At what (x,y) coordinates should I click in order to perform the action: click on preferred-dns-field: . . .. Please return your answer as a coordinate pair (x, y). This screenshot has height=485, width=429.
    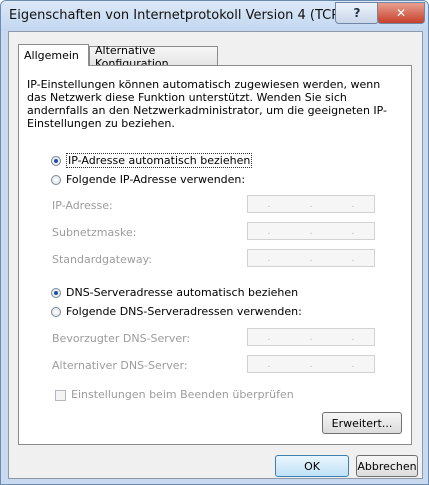
    Looking at the image, I should click on (311, 337).